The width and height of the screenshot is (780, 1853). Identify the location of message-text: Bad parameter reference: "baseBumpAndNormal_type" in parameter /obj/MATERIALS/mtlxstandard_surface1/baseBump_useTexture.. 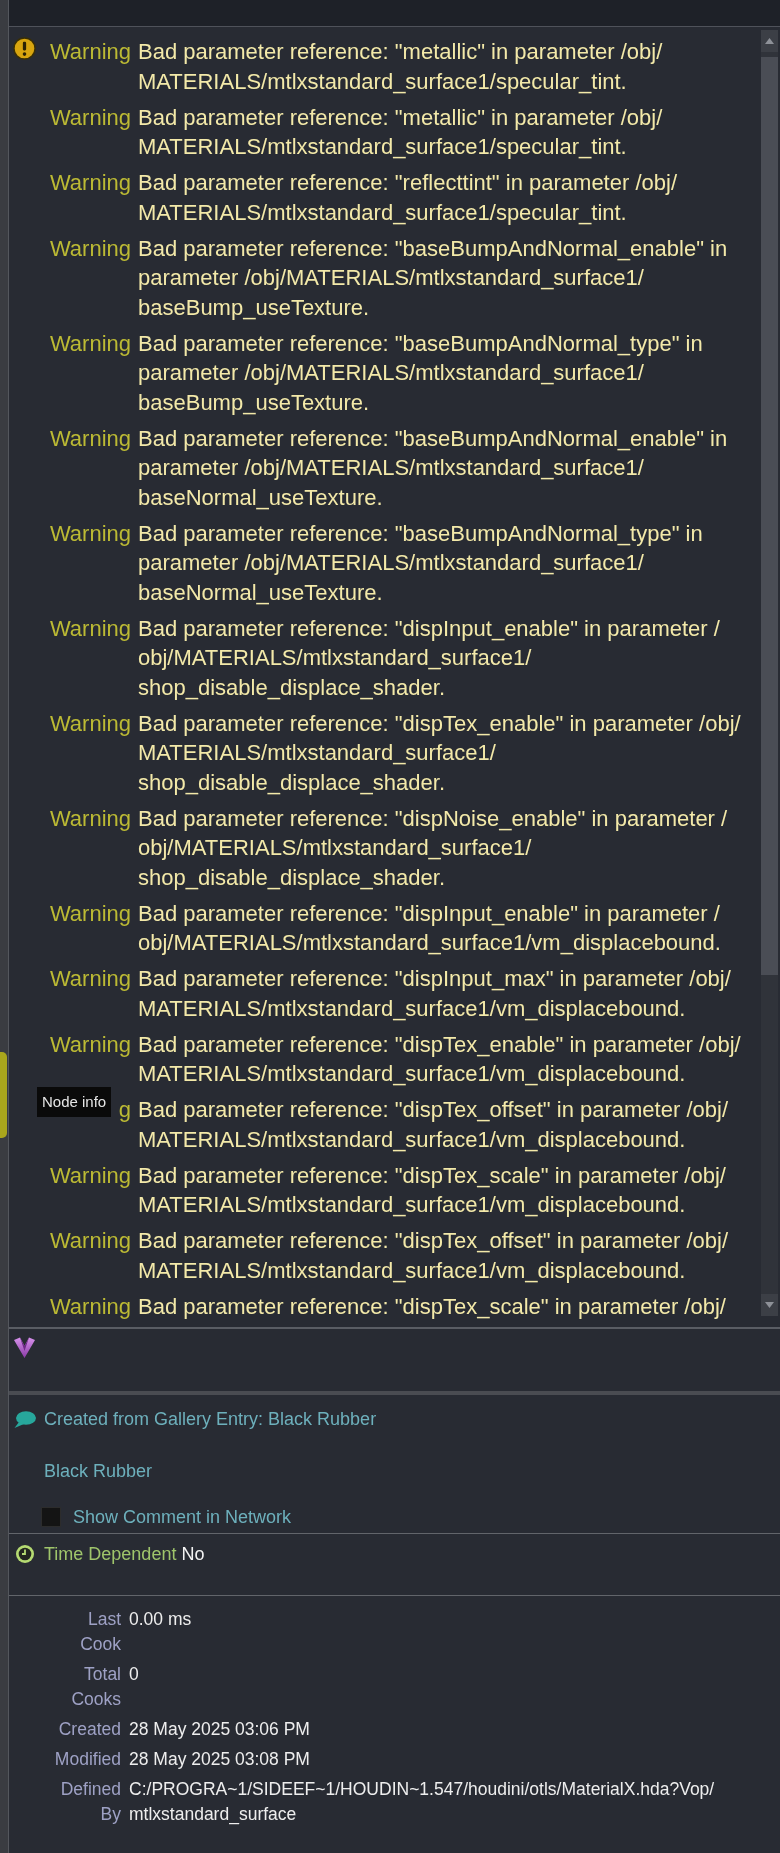
(421, 373).